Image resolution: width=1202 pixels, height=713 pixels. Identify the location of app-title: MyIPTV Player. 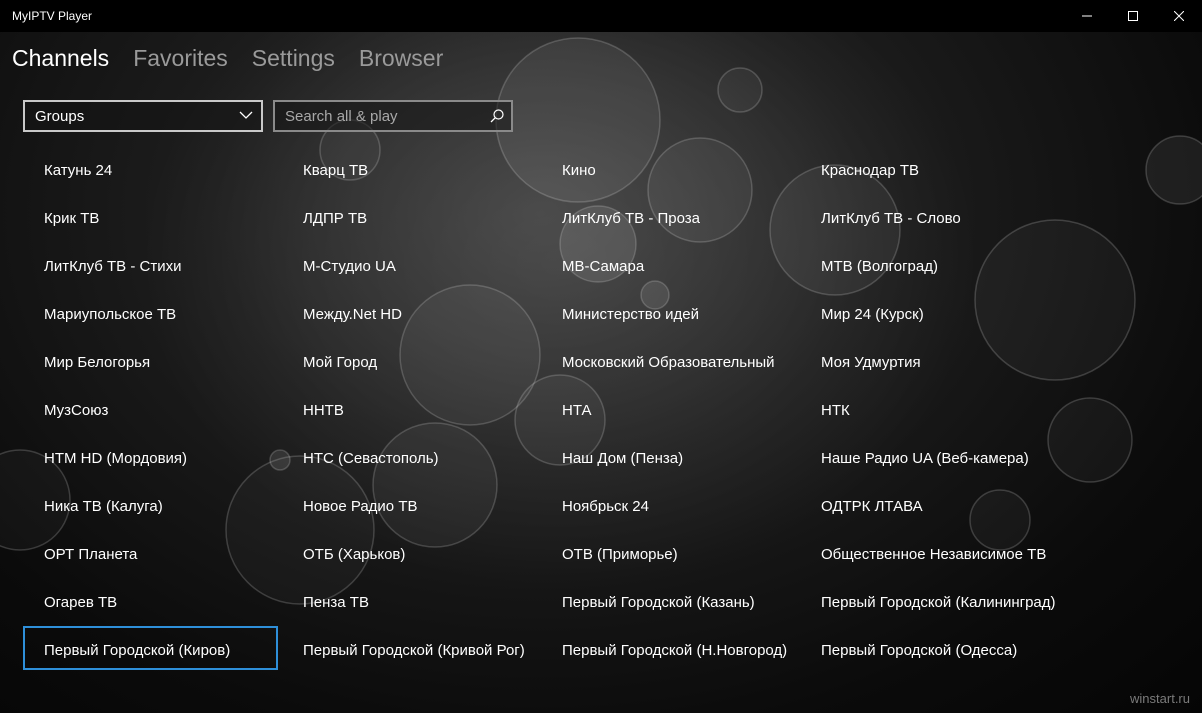
(52, 16).